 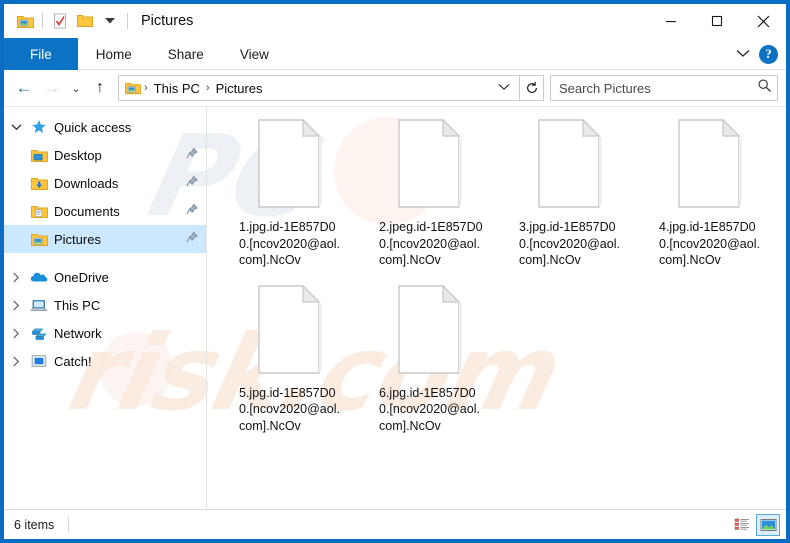 What do you see at coordinates (60, 21) in the screenshot?
I see `properties-icon` at bounding box center [60, 21].